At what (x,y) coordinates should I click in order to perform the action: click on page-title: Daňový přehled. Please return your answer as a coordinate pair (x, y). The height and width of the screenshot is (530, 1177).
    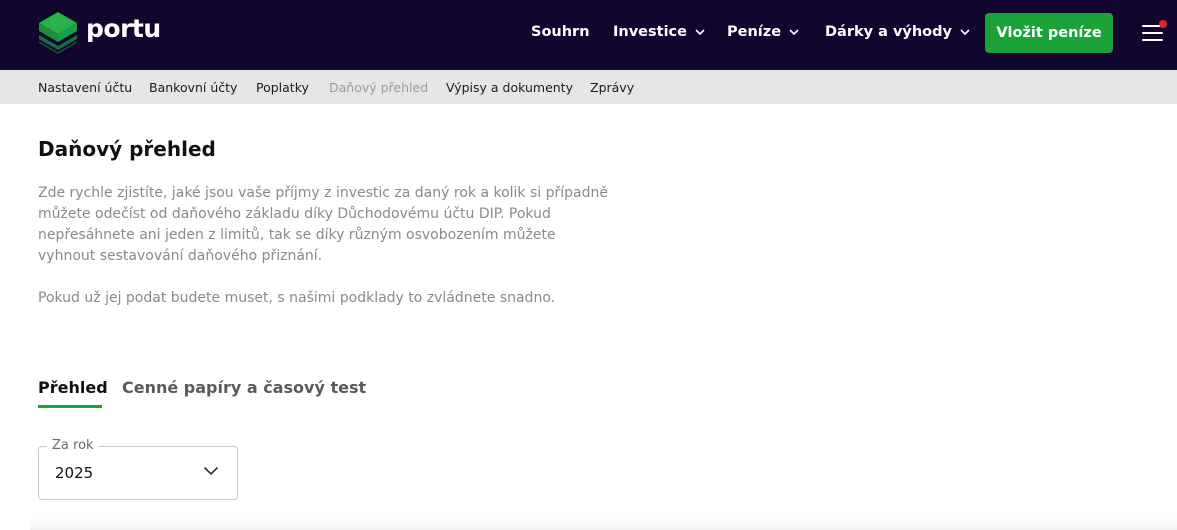
    Looking at the image, I should click on (127, 149).